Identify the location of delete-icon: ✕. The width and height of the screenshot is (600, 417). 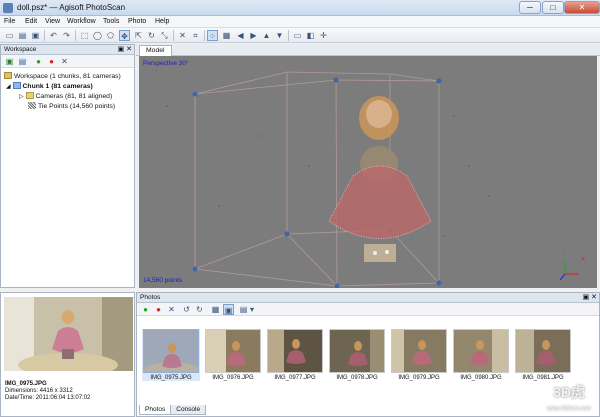
(182, 35).